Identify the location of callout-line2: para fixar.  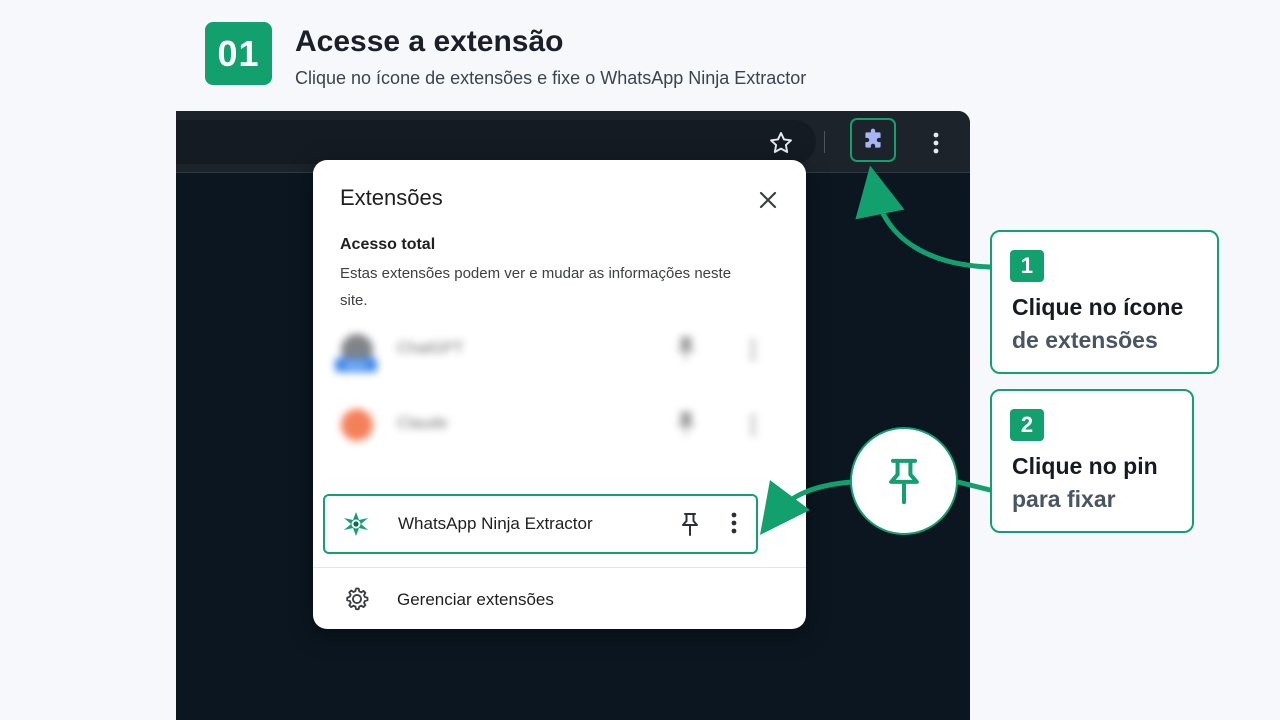
(1064, 499).